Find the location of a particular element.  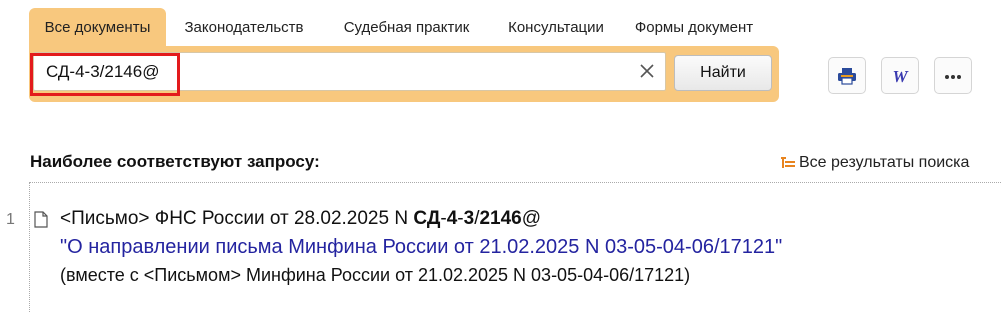

tab-legislation: Законодательств is located at coordinates (244, 28).